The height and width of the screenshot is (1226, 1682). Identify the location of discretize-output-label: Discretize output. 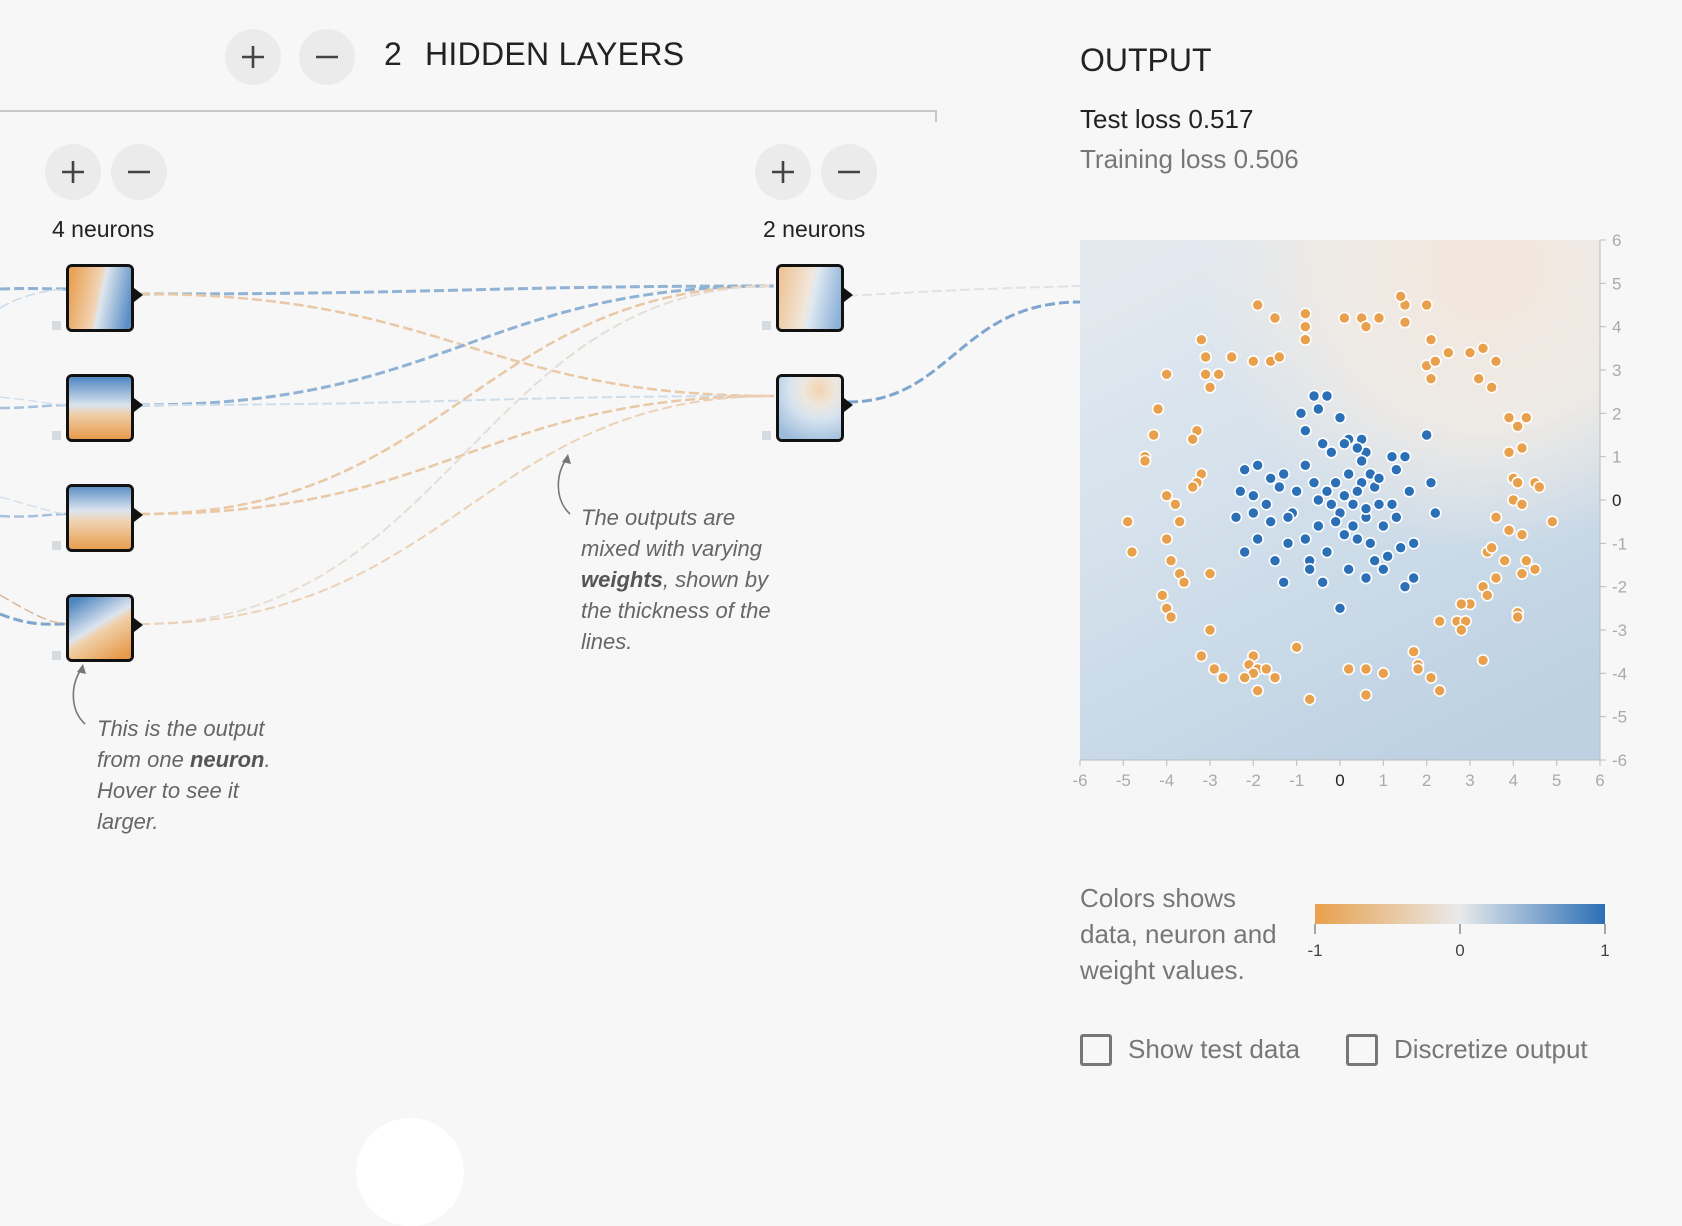
(1491, 1049).